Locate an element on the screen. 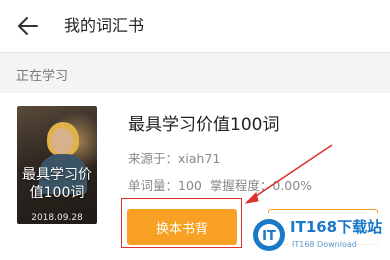 Image resolution: width=390 pixels, height=260 pixels. book-title: 最具学习价值100词 is located at coordinates (204, 125).